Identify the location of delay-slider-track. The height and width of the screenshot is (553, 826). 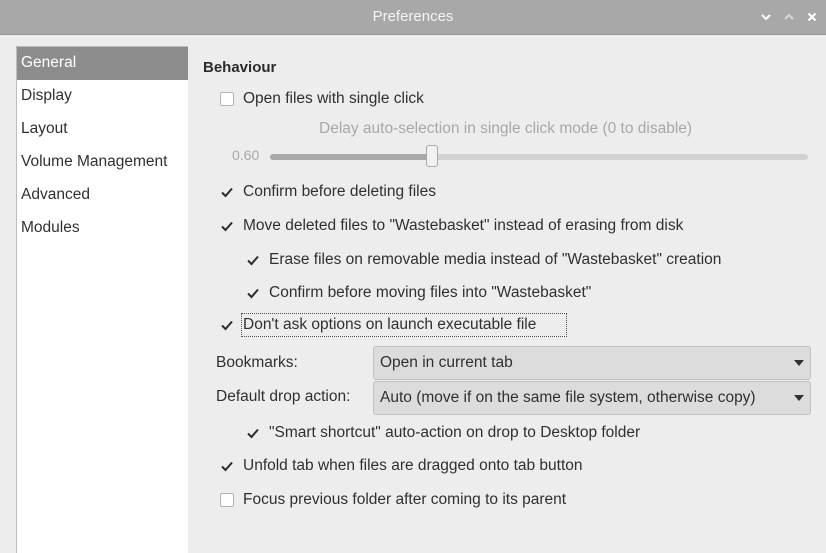
(539, 157).